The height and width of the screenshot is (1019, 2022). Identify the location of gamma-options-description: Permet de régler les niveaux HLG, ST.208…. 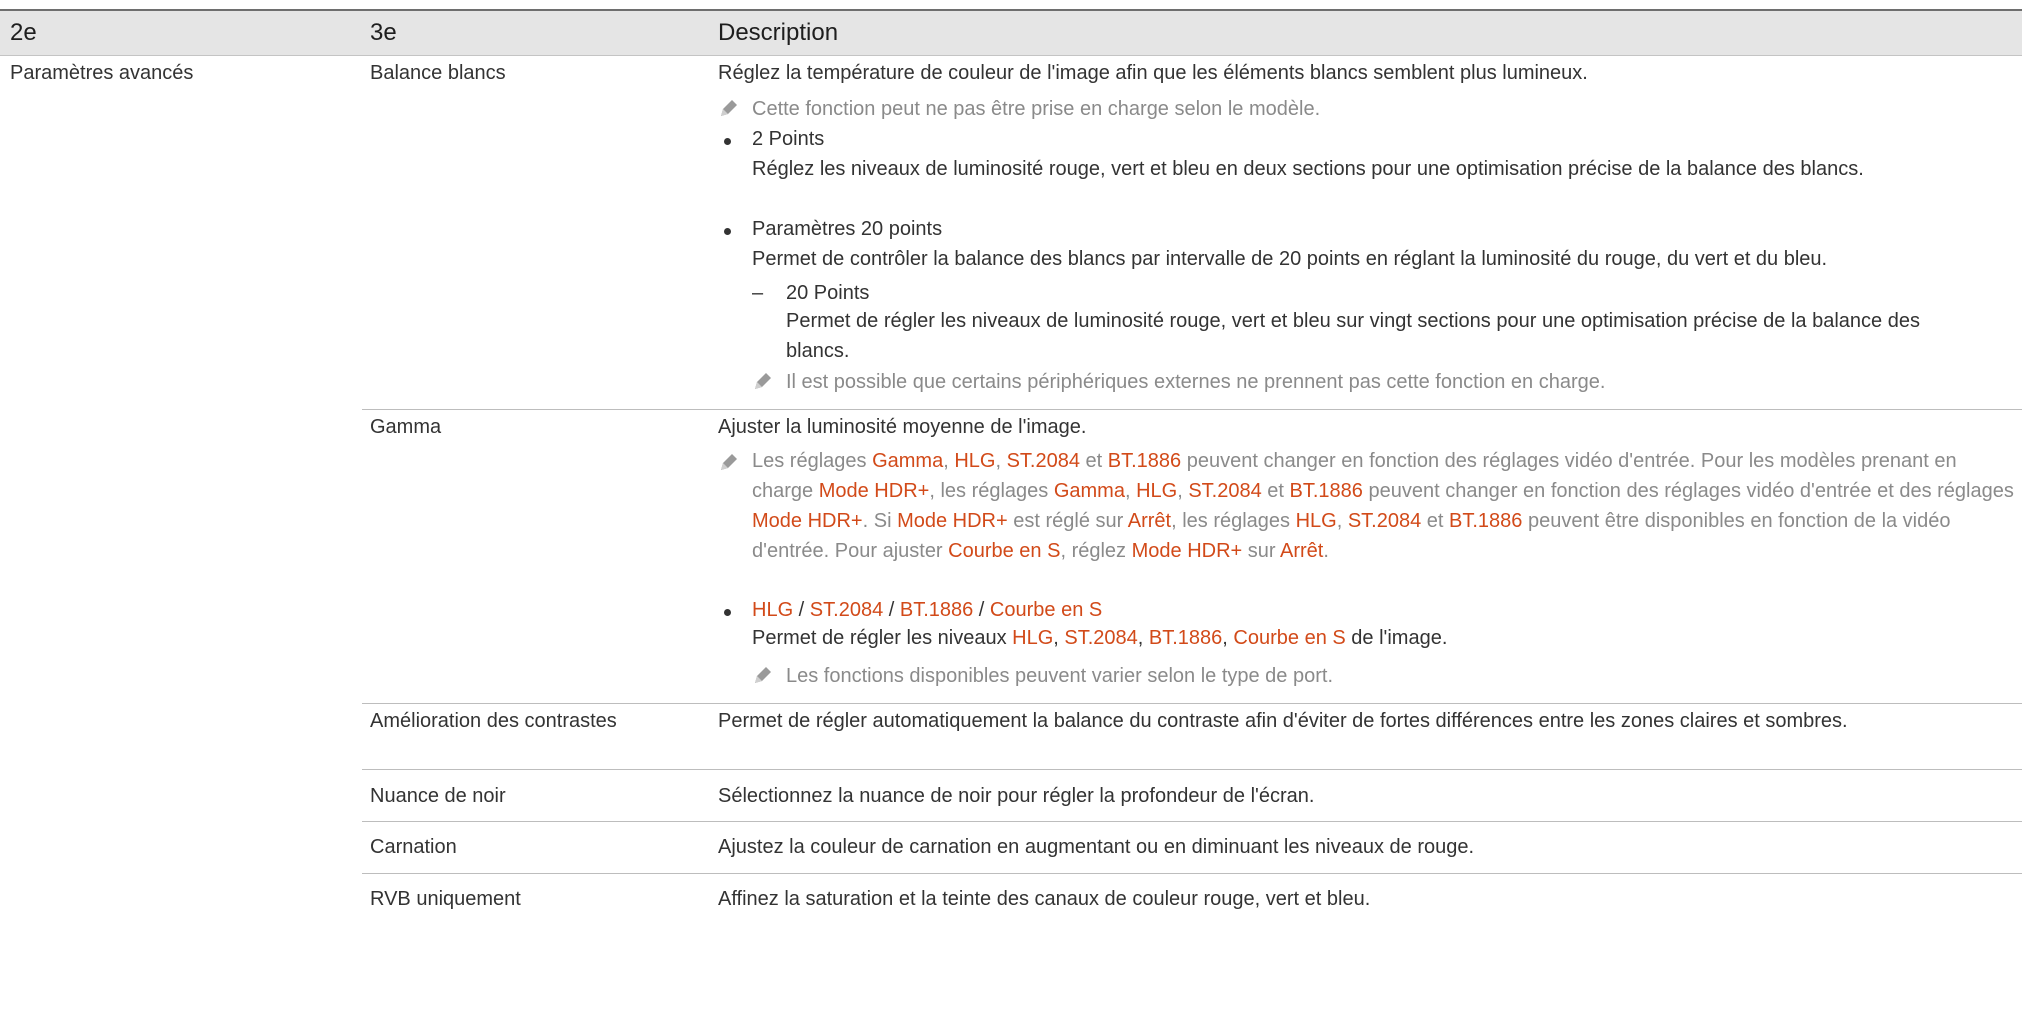
(1100, 638).